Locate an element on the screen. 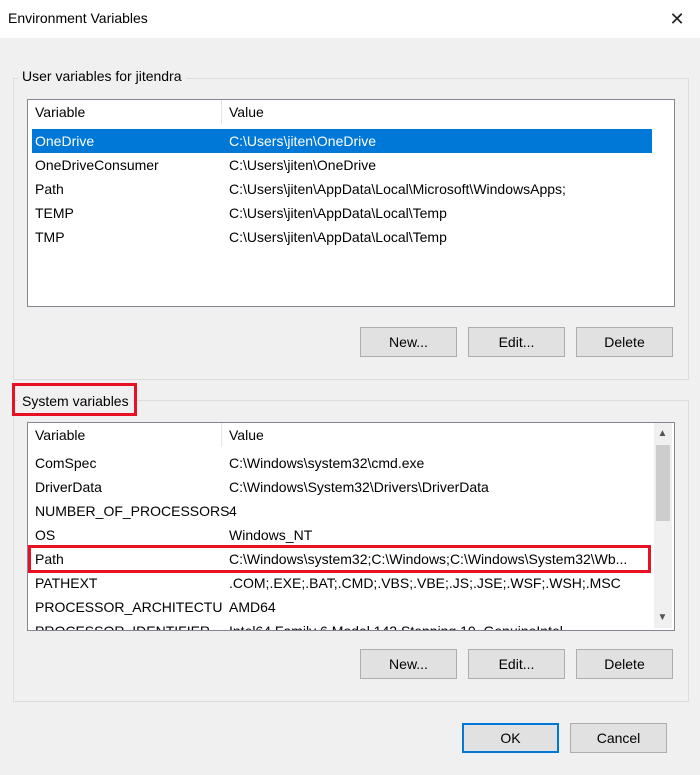  variable-cell: OS is located at coordinates (45, 535).